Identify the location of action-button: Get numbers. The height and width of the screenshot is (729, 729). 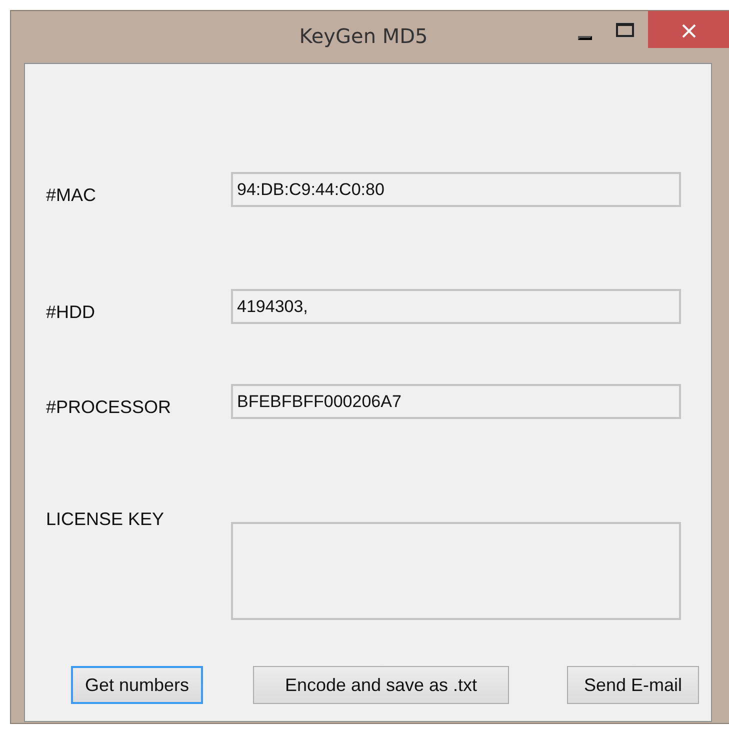
(137, 685).